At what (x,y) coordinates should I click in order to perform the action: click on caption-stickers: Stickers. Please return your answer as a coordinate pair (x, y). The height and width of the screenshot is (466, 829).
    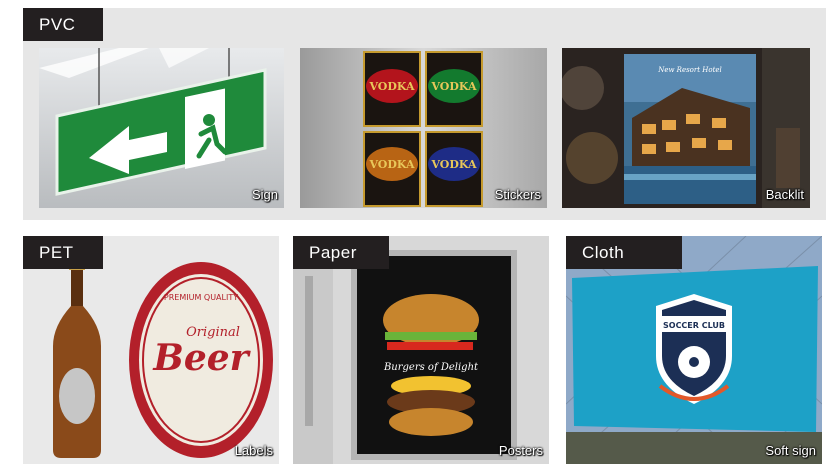
    Looking at the image, I should click on (517, 194).